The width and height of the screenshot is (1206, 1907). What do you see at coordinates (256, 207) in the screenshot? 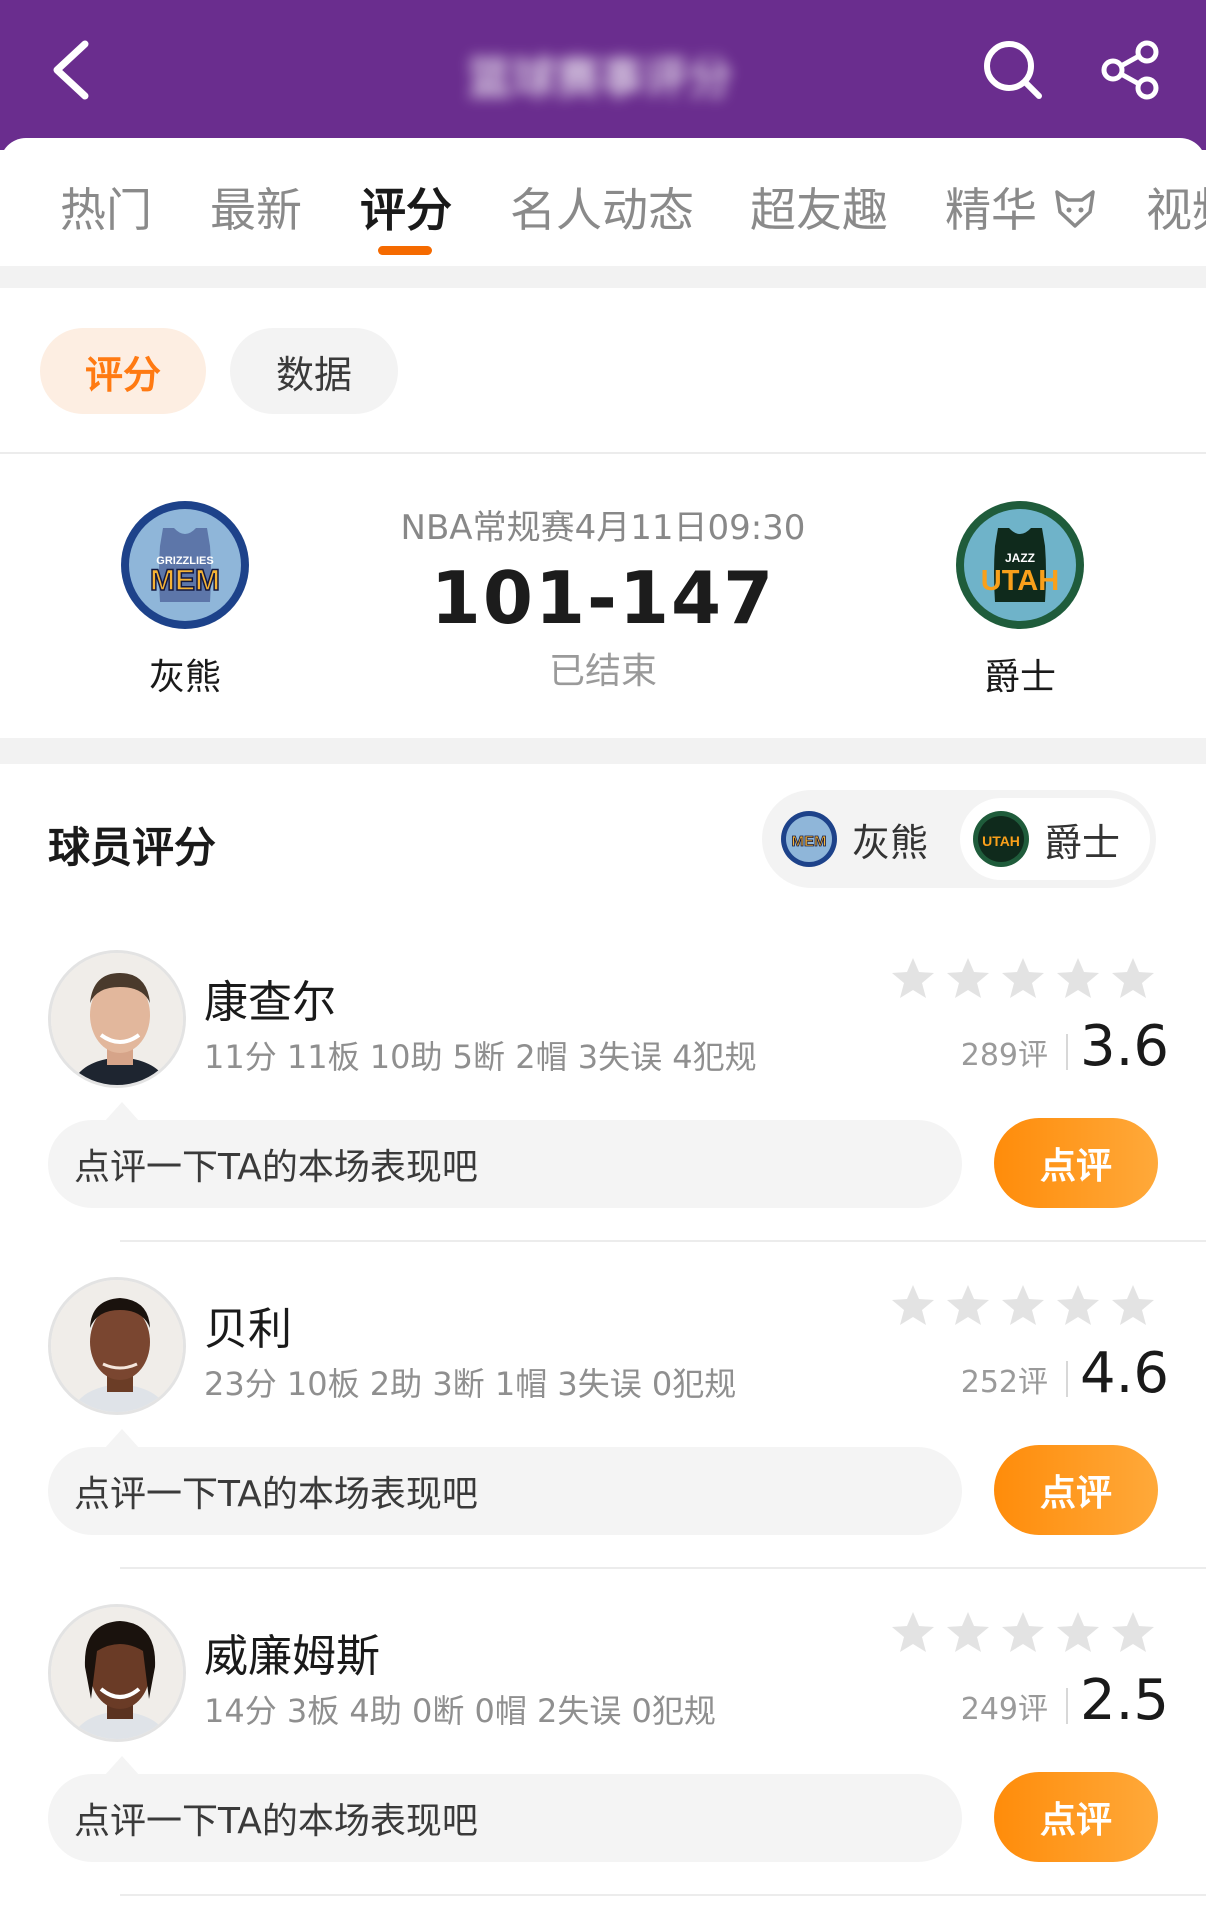
I see `tab-latest: 最新` at bounding box center [256, 207].